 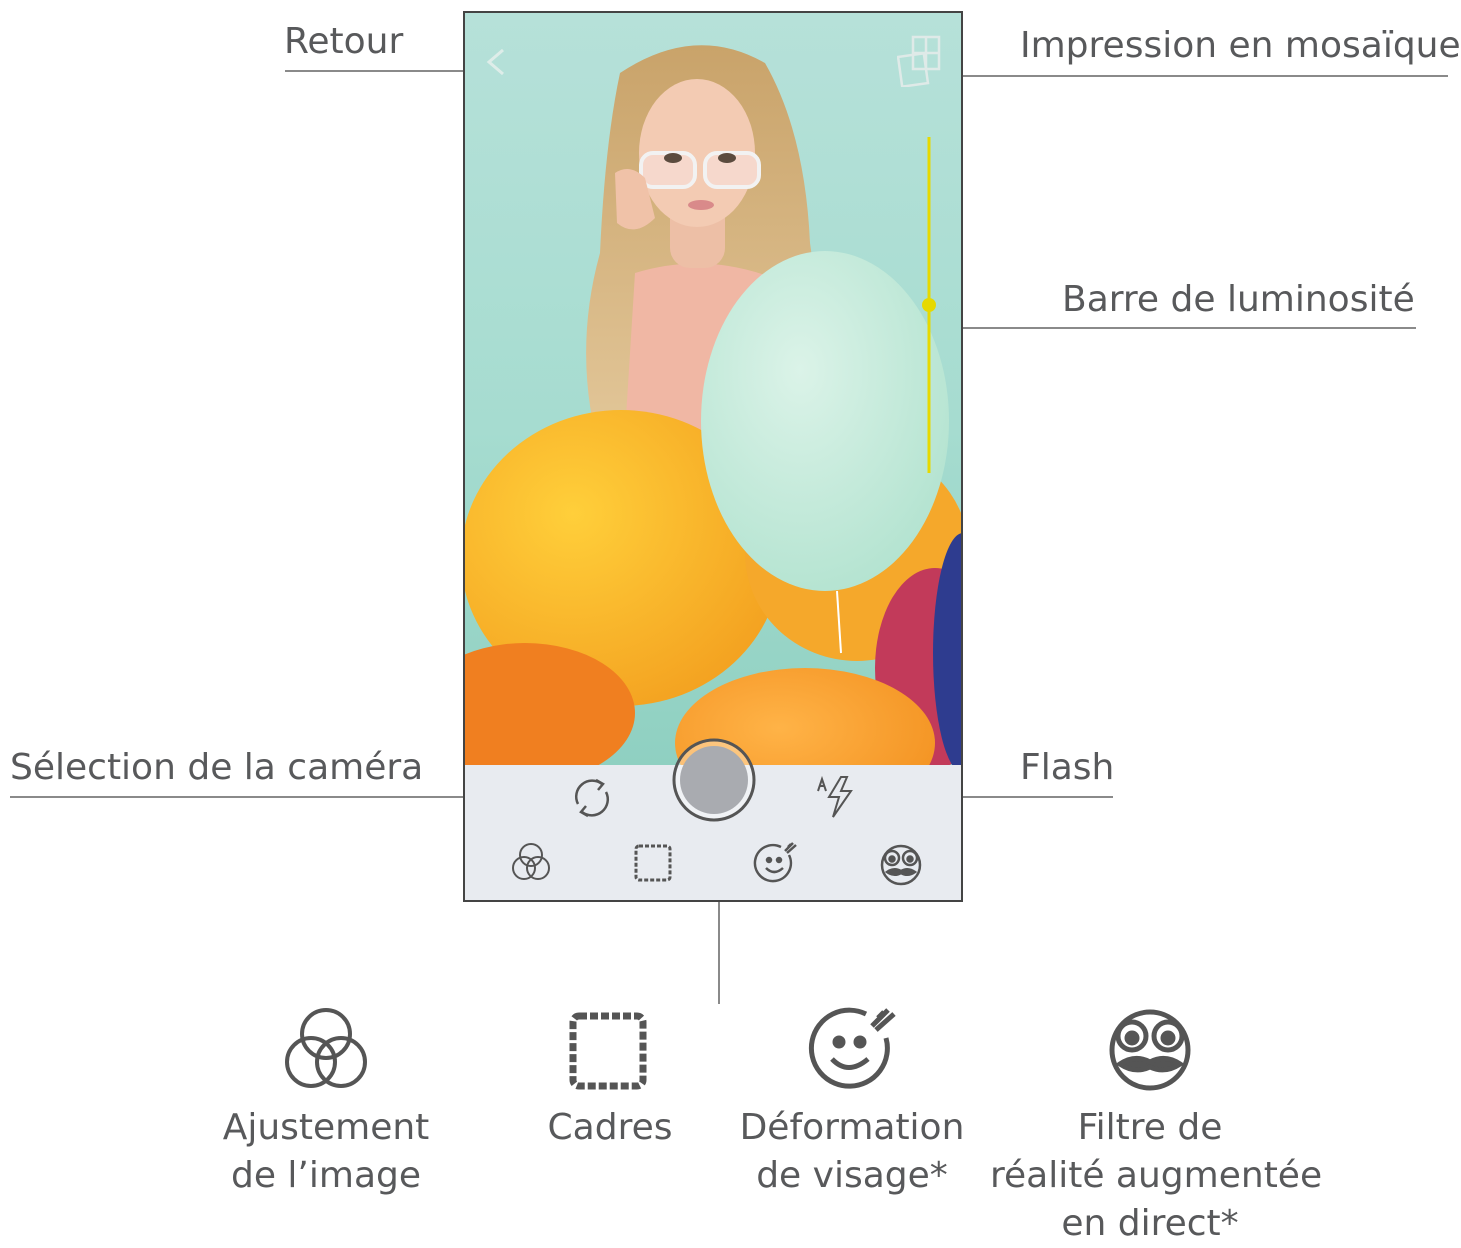 What do you see at coordinates (496, 62) in the screenshot?
I see `back-icon` at bounding box center [496, 62].